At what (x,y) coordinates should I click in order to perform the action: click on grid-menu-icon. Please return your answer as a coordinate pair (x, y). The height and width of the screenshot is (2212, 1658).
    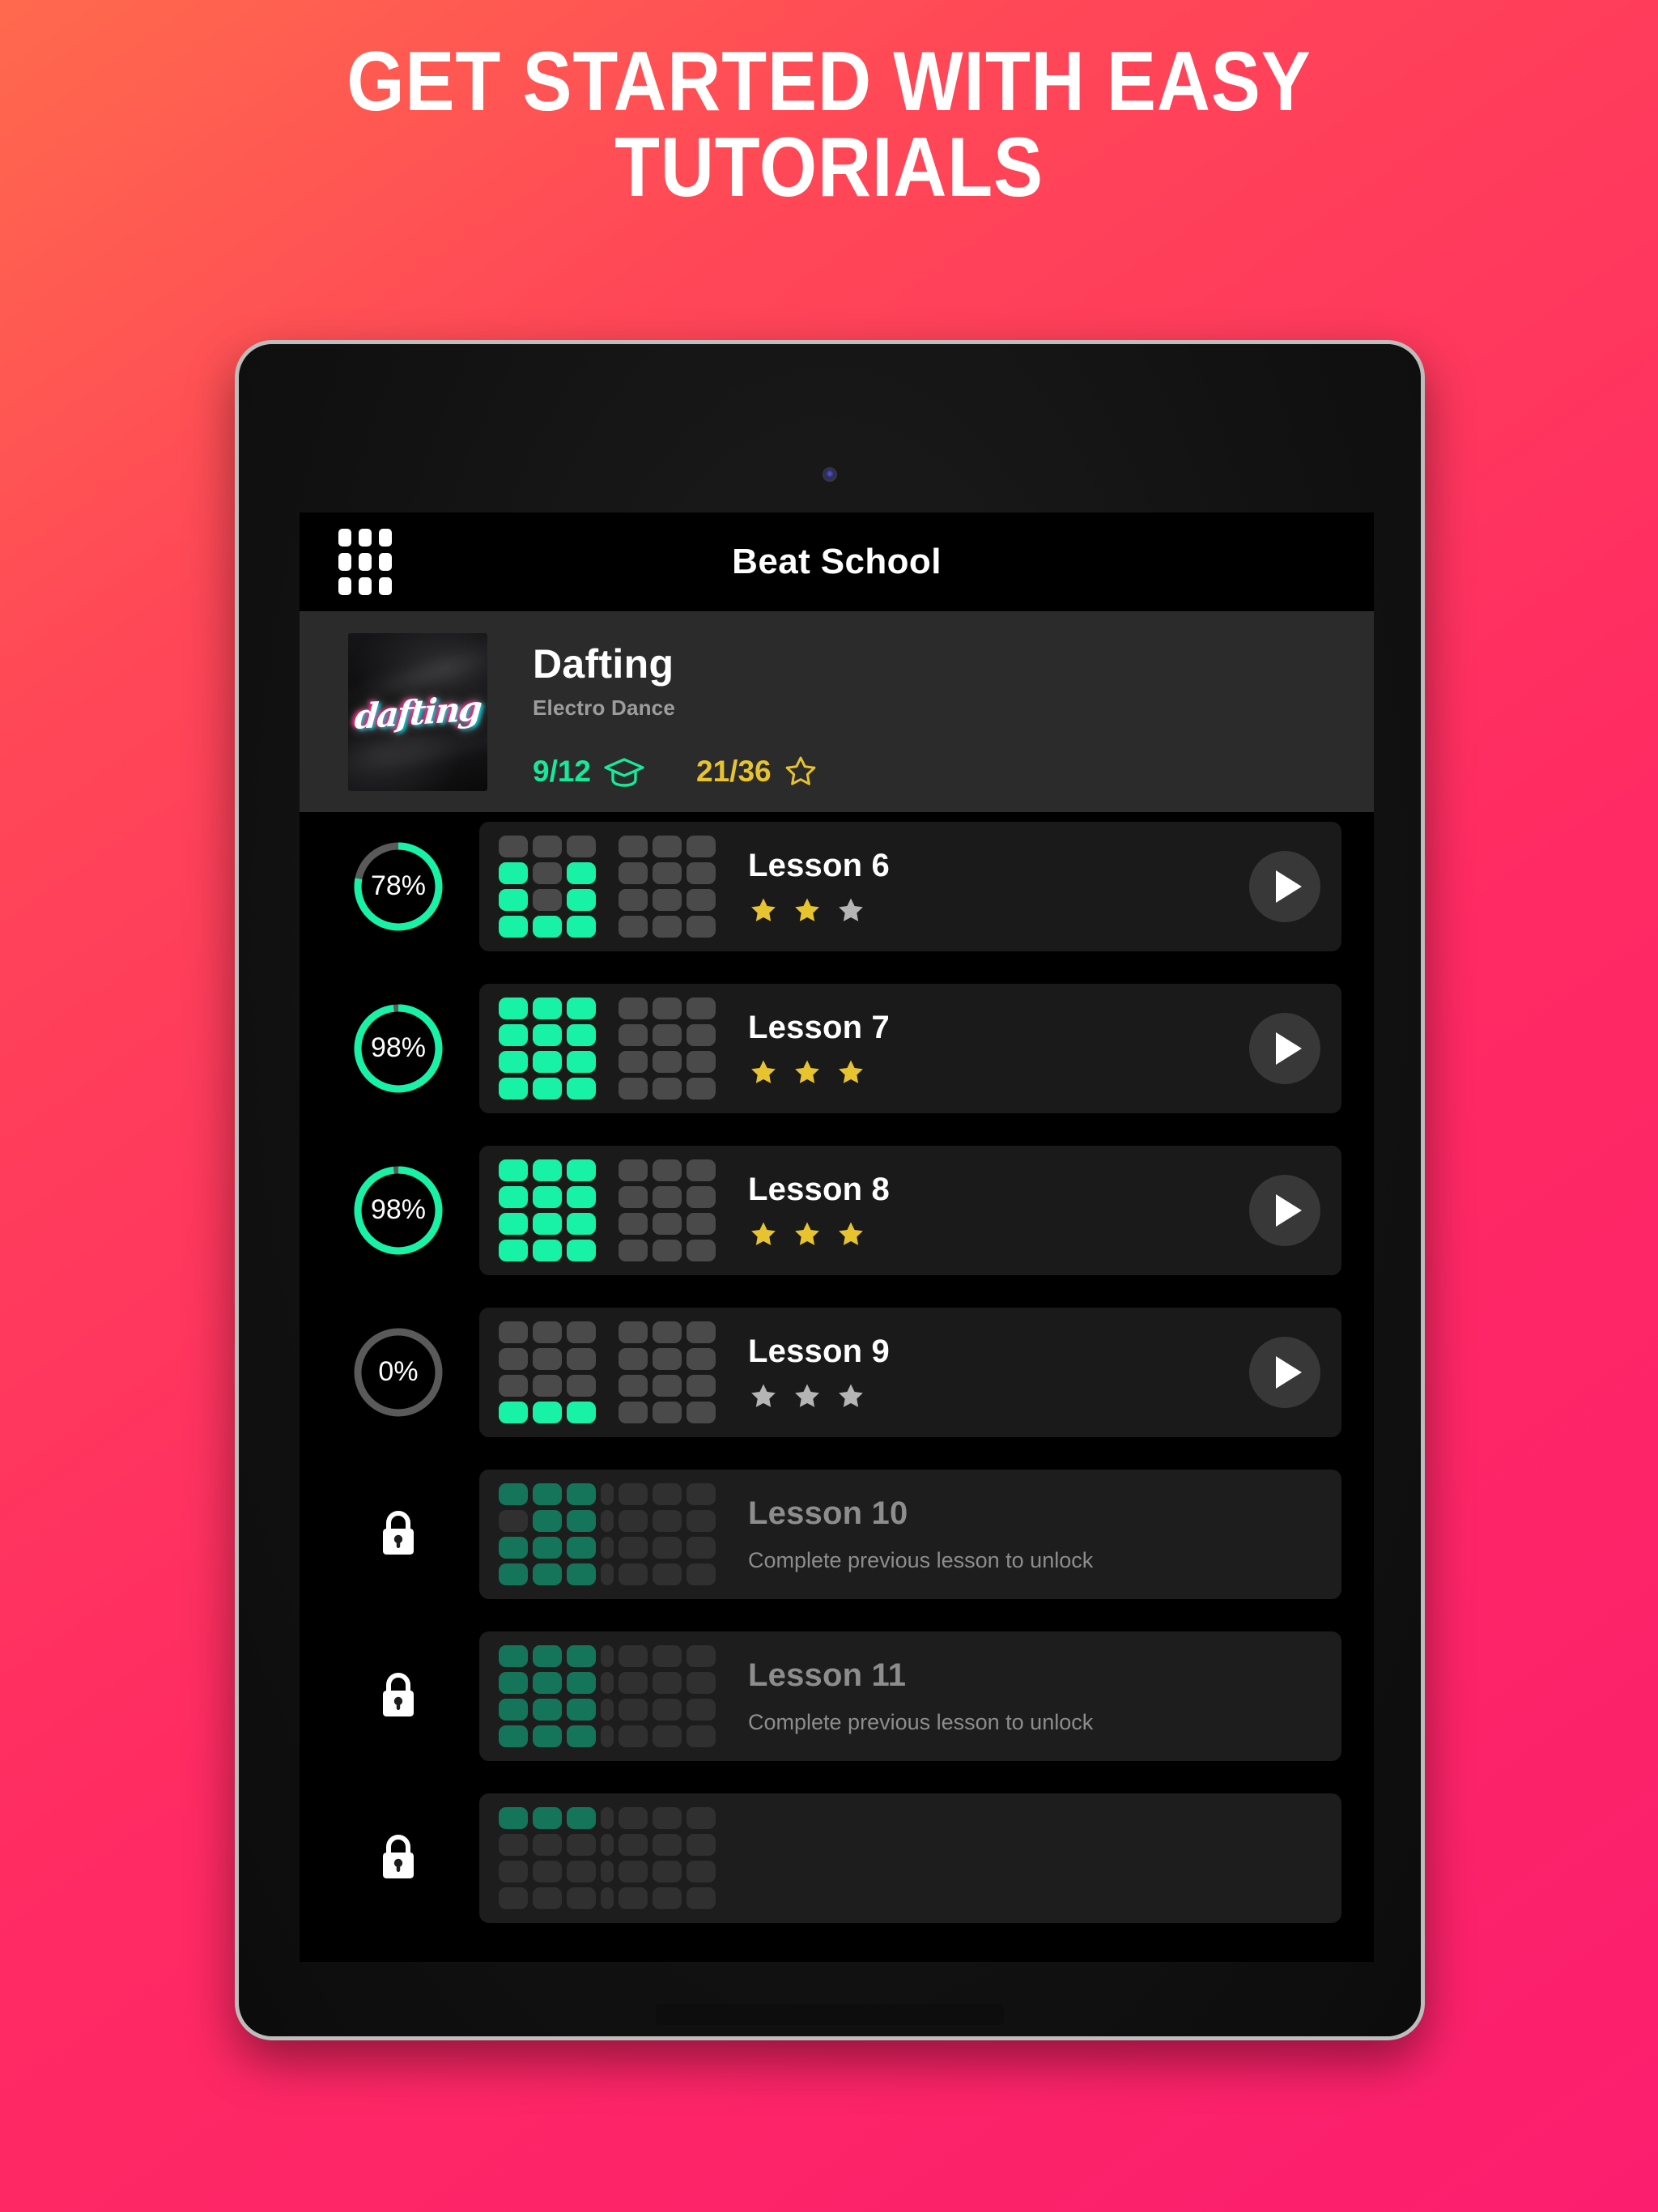
    Looking at the image, I should click on (365, 562).